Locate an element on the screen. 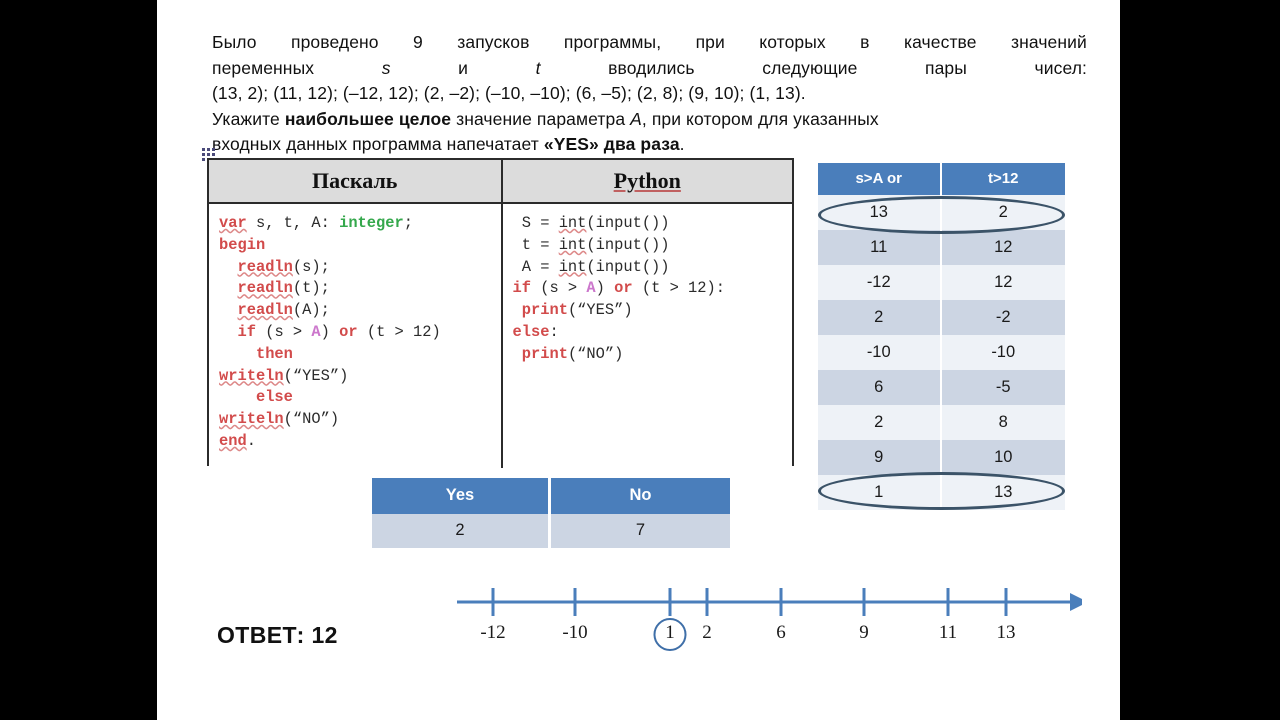 The width and height of the screenshot is (1280, 720). code-header-pascal-label: Паскаль is located at coordinates (355, 180).